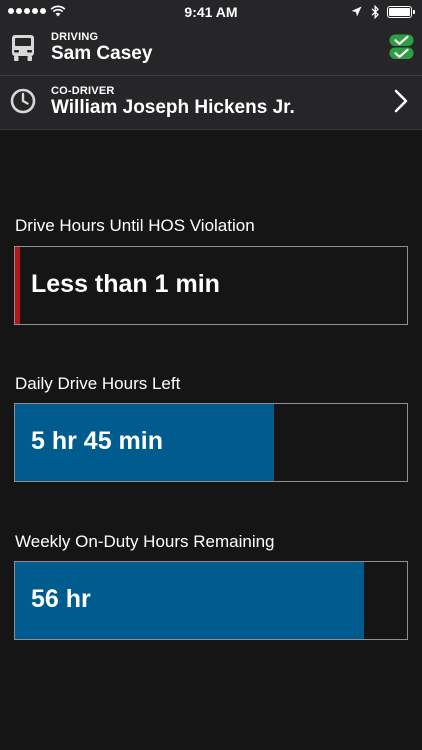  I want to click on double-check-icon, so click(401, 46).